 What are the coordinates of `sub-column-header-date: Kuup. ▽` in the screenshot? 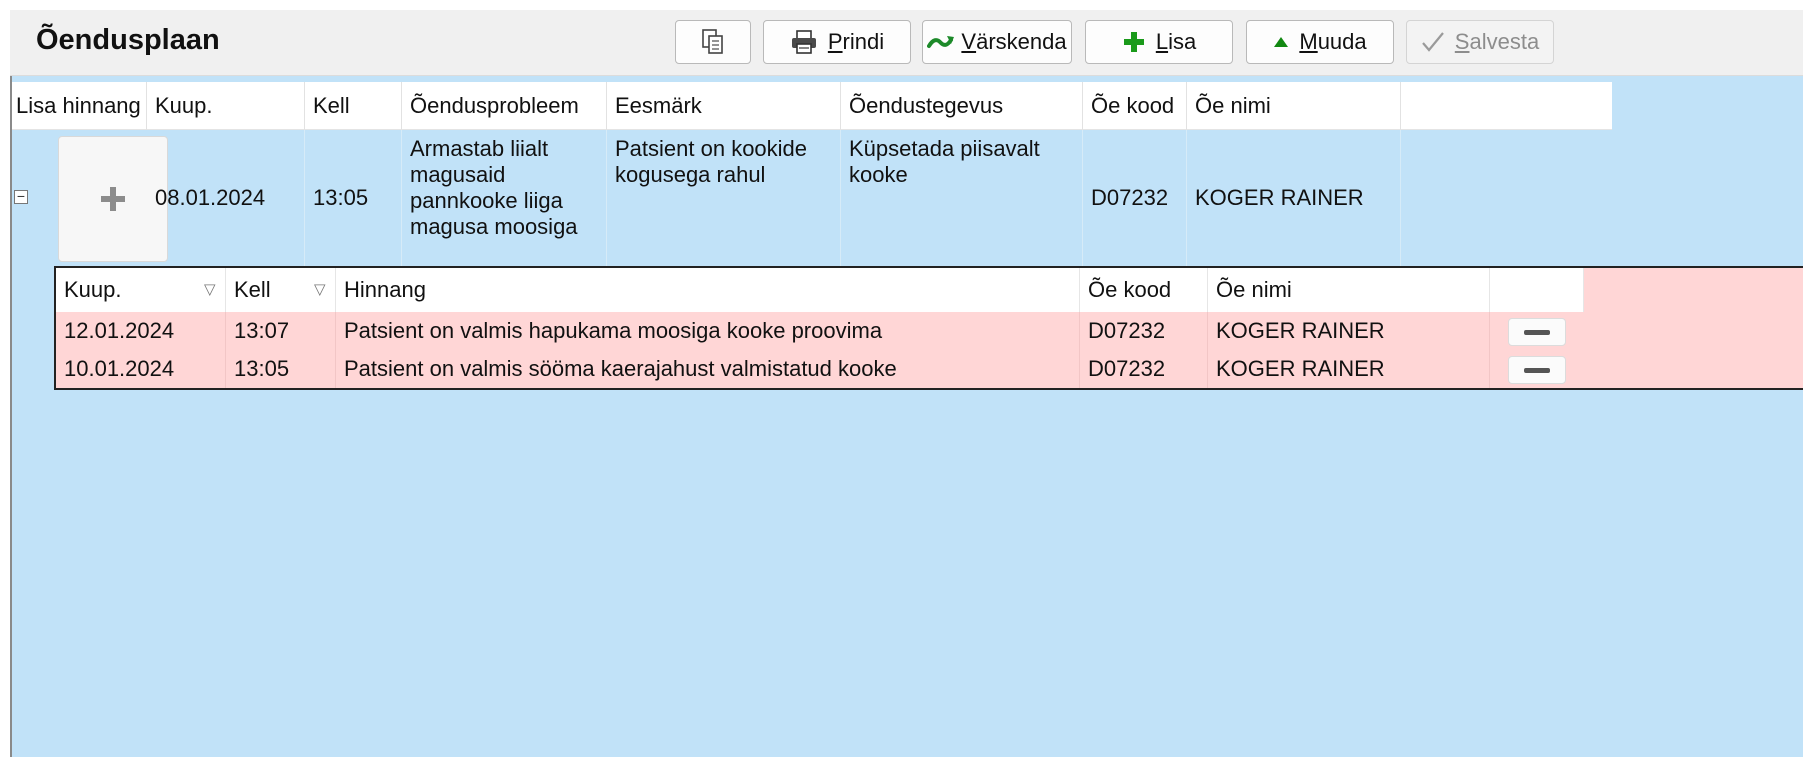 It's located at (141, 290).